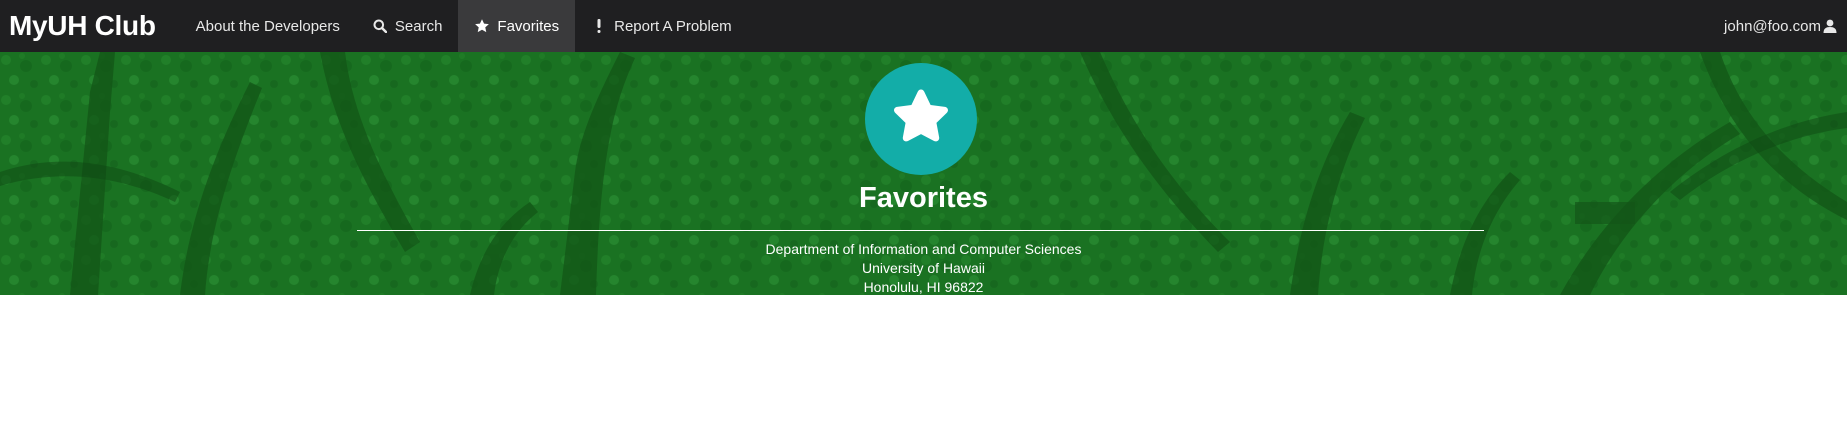  I want to click on nav-item-label: About the Developers, so click(267, 26).